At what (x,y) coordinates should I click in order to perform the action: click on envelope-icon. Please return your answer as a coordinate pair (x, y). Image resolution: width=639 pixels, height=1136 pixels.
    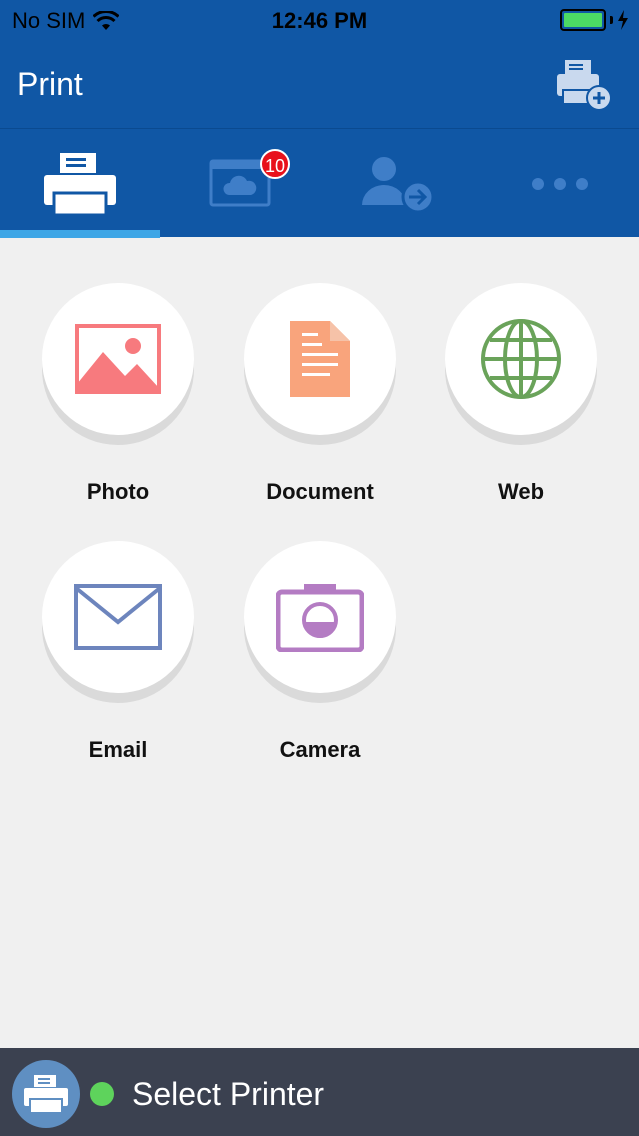
    Looking at the image, I should click on (118, 617).